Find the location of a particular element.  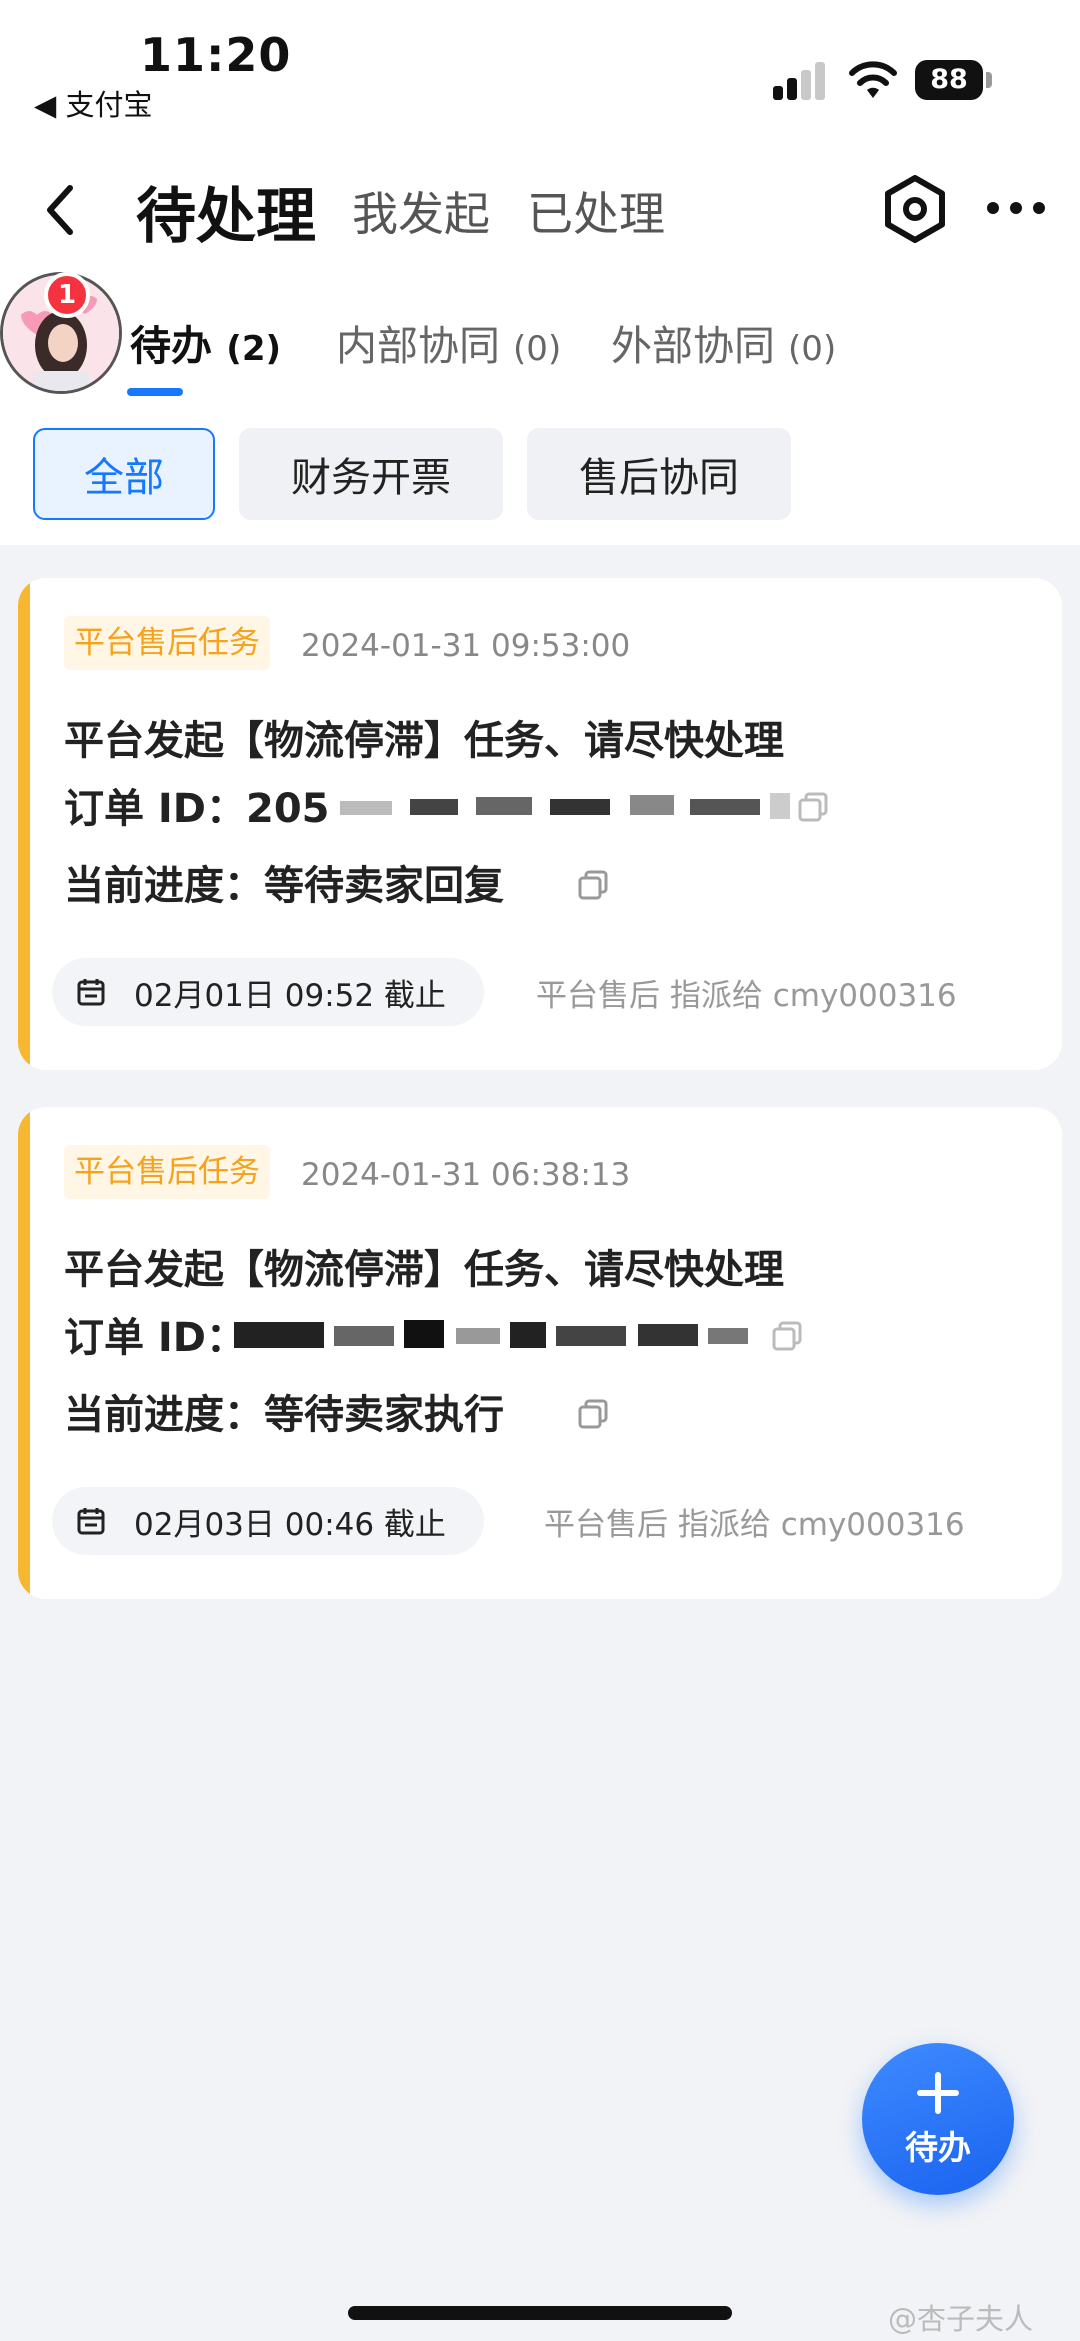

subtab-label: 内部协同 is located at coordinates (418, 346).